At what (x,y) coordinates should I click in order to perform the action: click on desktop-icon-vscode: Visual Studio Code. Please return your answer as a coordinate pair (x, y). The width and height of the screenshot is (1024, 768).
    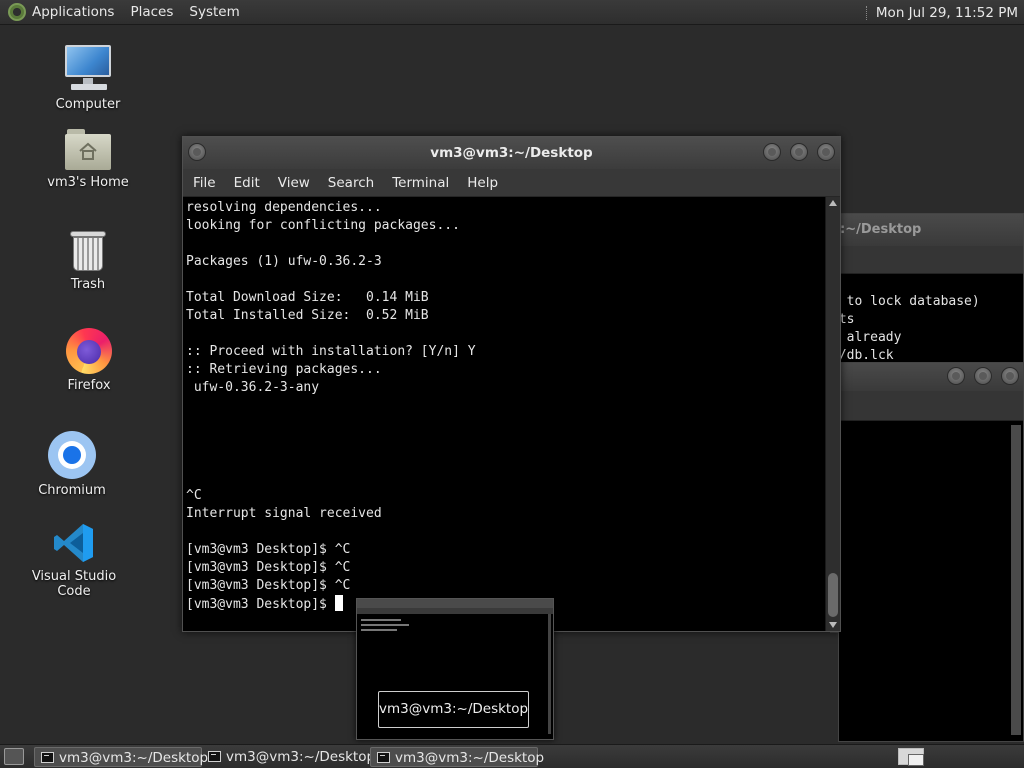
    Looking at the image, I should click on (74, 560).